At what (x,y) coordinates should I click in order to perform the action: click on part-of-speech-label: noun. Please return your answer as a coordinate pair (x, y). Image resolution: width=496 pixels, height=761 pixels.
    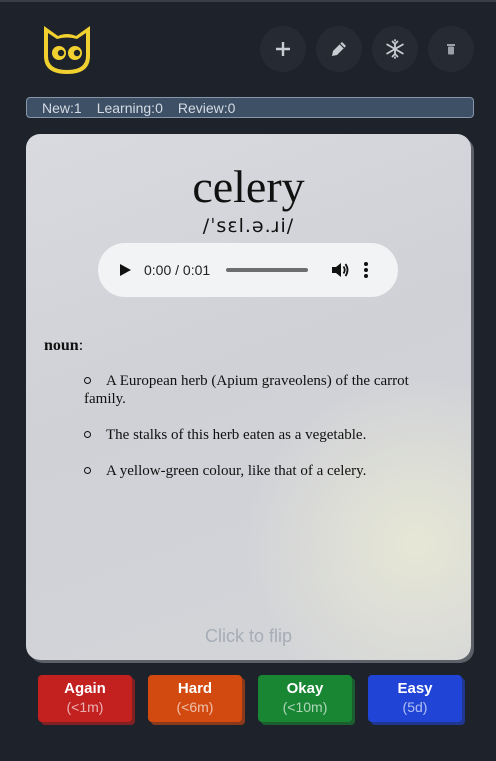
    Looking at the image, I should click on (61, 345).